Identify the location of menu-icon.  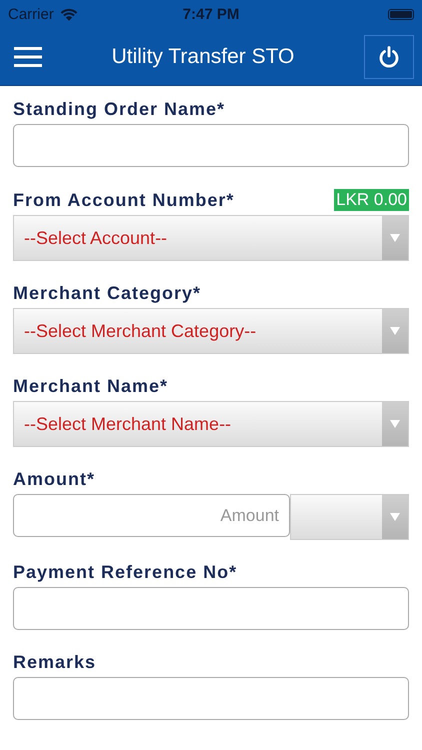
(28, 57).